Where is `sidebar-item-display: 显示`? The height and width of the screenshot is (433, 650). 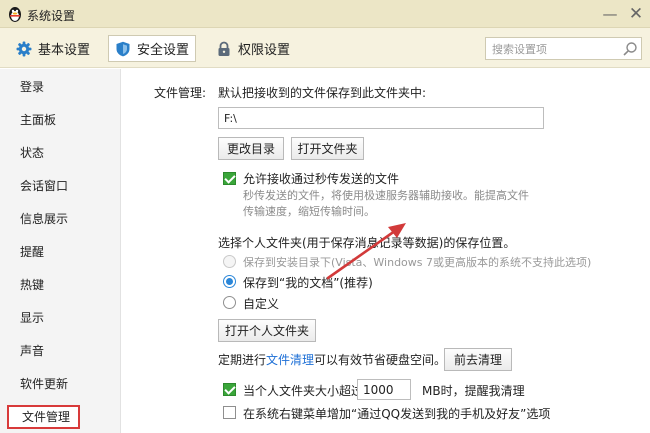 sidebar-item-display: 显示 is located at coordinates (60, 318).